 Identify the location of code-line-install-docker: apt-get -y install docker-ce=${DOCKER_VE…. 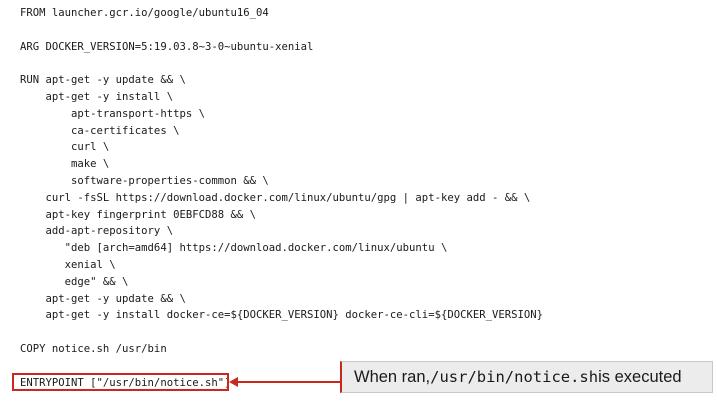
(282, 315).